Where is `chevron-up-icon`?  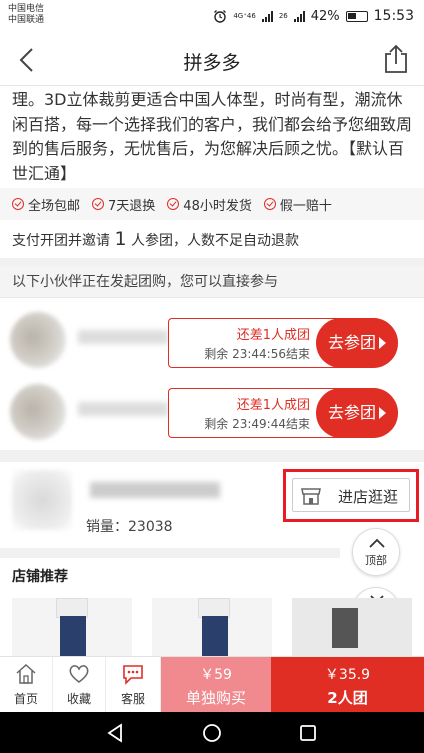 chevron-up-icon is located at coordinates (377, 543).